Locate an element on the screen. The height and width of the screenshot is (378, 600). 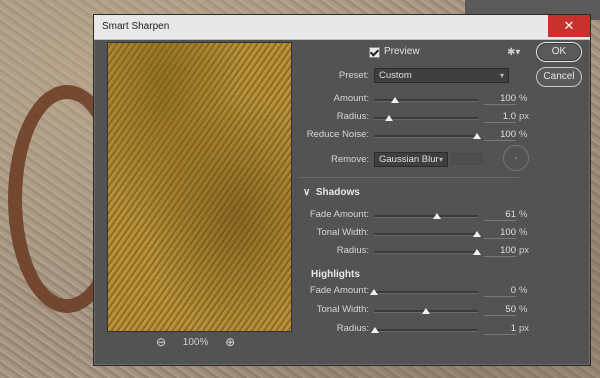
amount-value: 100 is located at coordinates (500, 99).